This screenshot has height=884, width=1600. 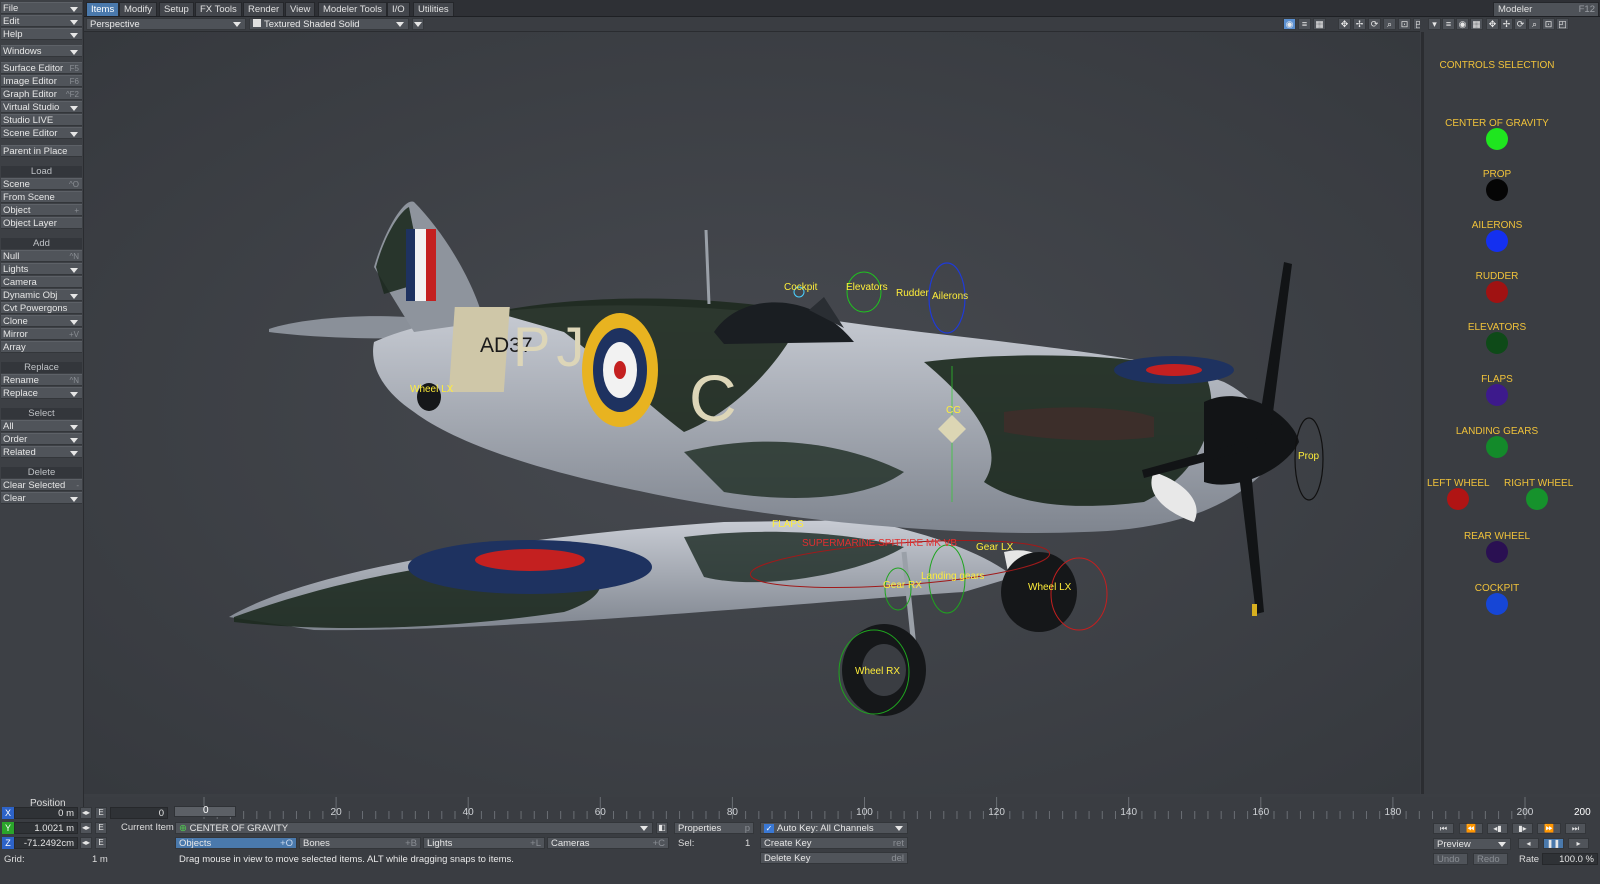 I want to click on y-position-field: 1.0021 m, so click(x=46, y=828).